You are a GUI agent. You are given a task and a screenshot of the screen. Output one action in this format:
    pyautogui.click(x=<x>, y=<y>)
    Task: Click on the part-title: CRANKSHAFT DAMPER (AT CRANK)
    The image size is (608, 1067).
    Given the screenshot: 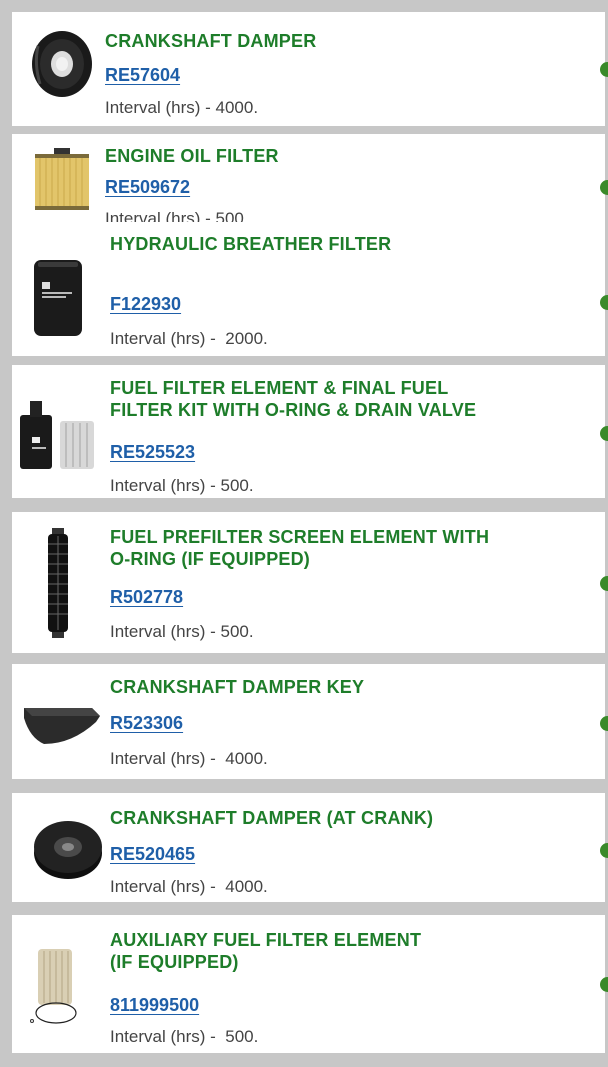 What is the action you would take?
    pyautogui.click(x=272, y=818)
    